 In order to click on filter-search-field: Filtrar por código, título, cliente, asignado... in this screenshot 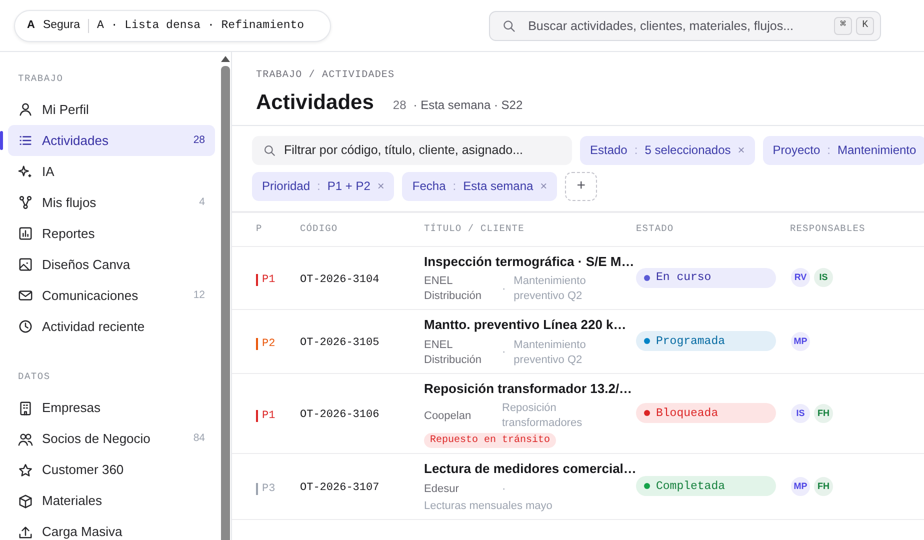, I will do `click(412, 150)`.